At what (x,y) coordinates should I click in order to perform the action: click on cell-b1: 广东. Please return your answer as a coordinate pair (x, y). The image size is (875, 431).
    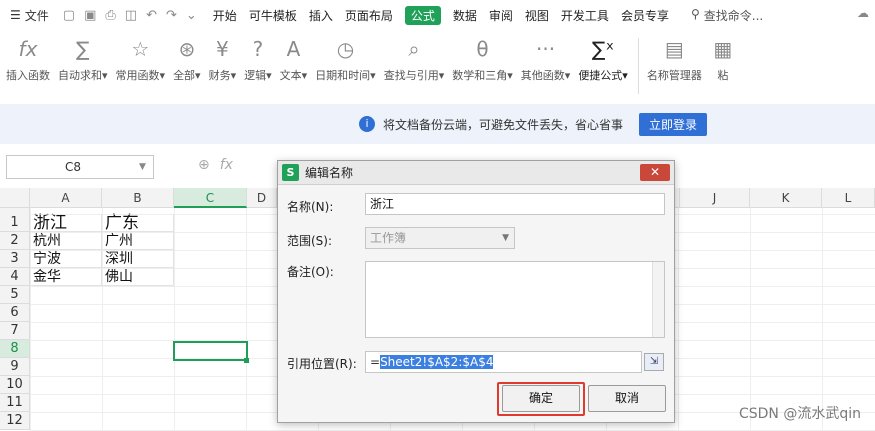
    Looking at the image, I should click on (138, 223).